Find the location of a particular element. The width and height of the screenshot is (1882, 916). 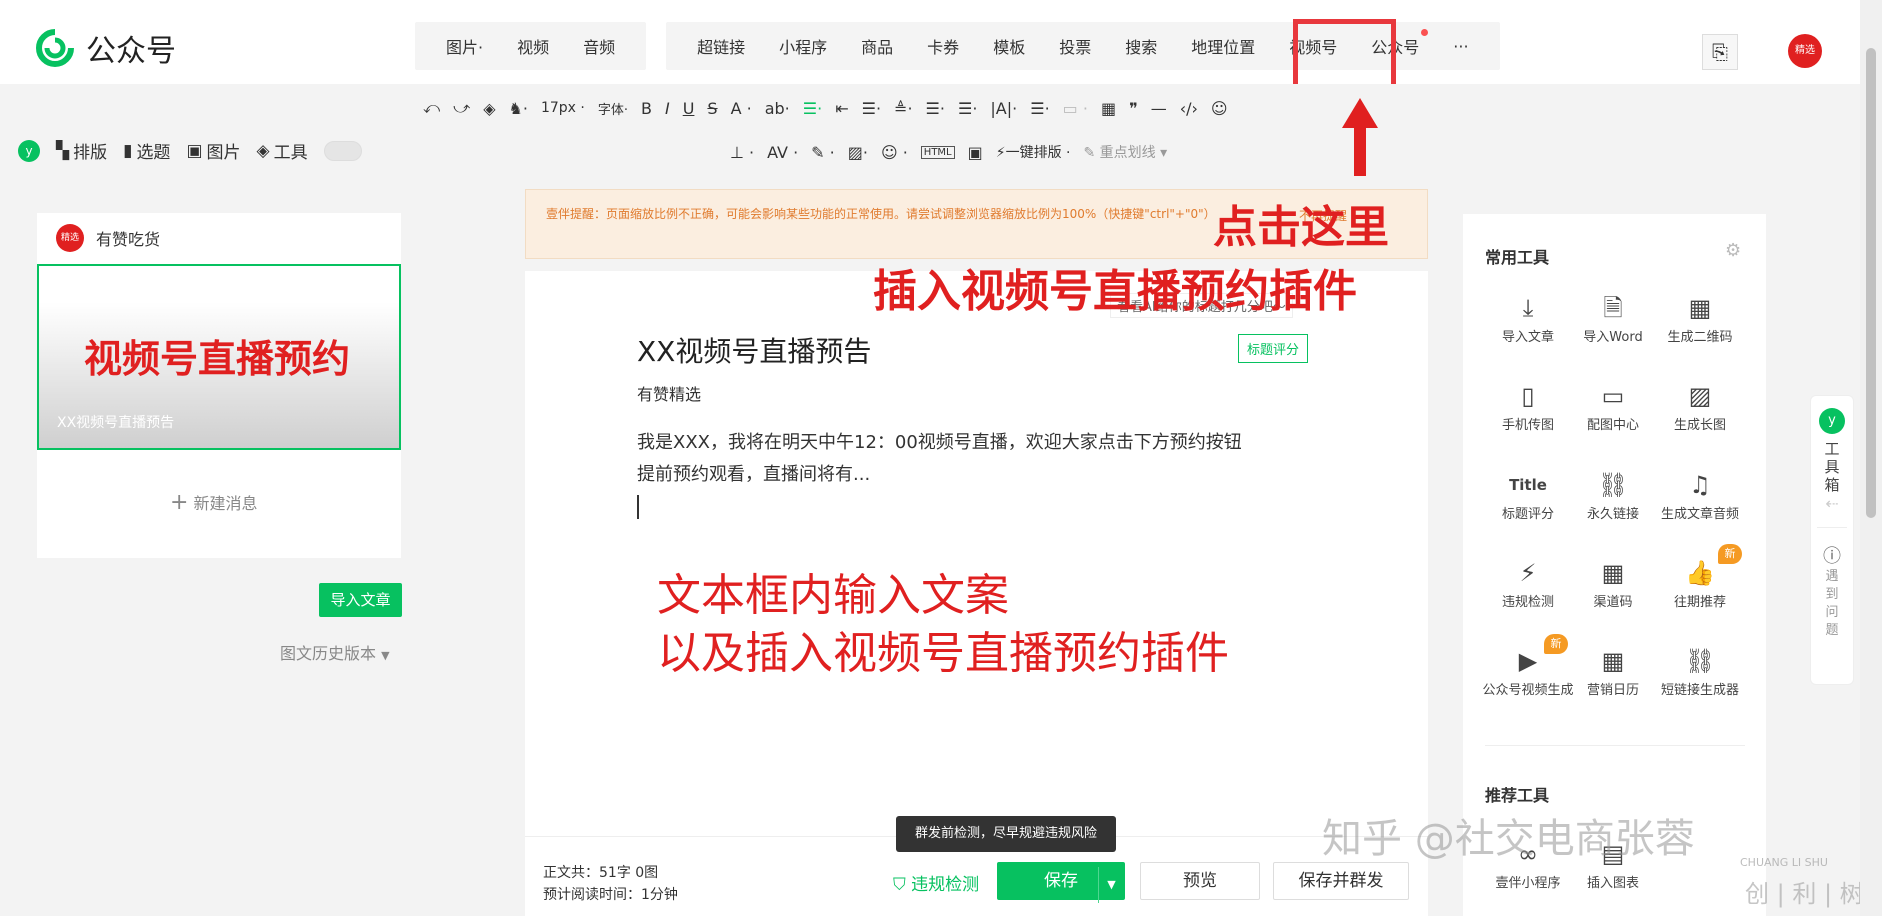

brand-watermark-en: CHUANG LI SHU is located at coordinates (1784, 862).